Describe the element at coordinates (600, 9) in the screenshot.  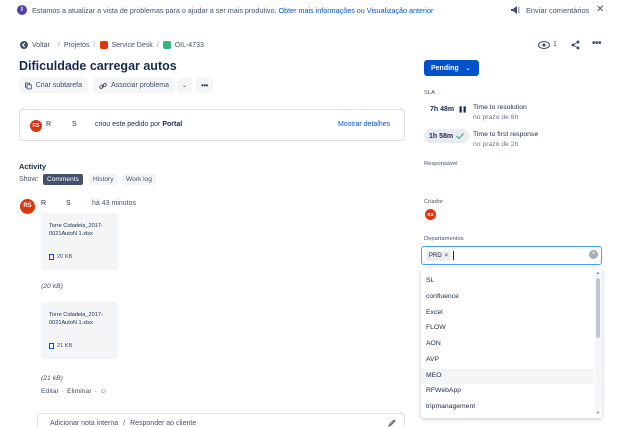
I see `close-icon: ✕` at that location.